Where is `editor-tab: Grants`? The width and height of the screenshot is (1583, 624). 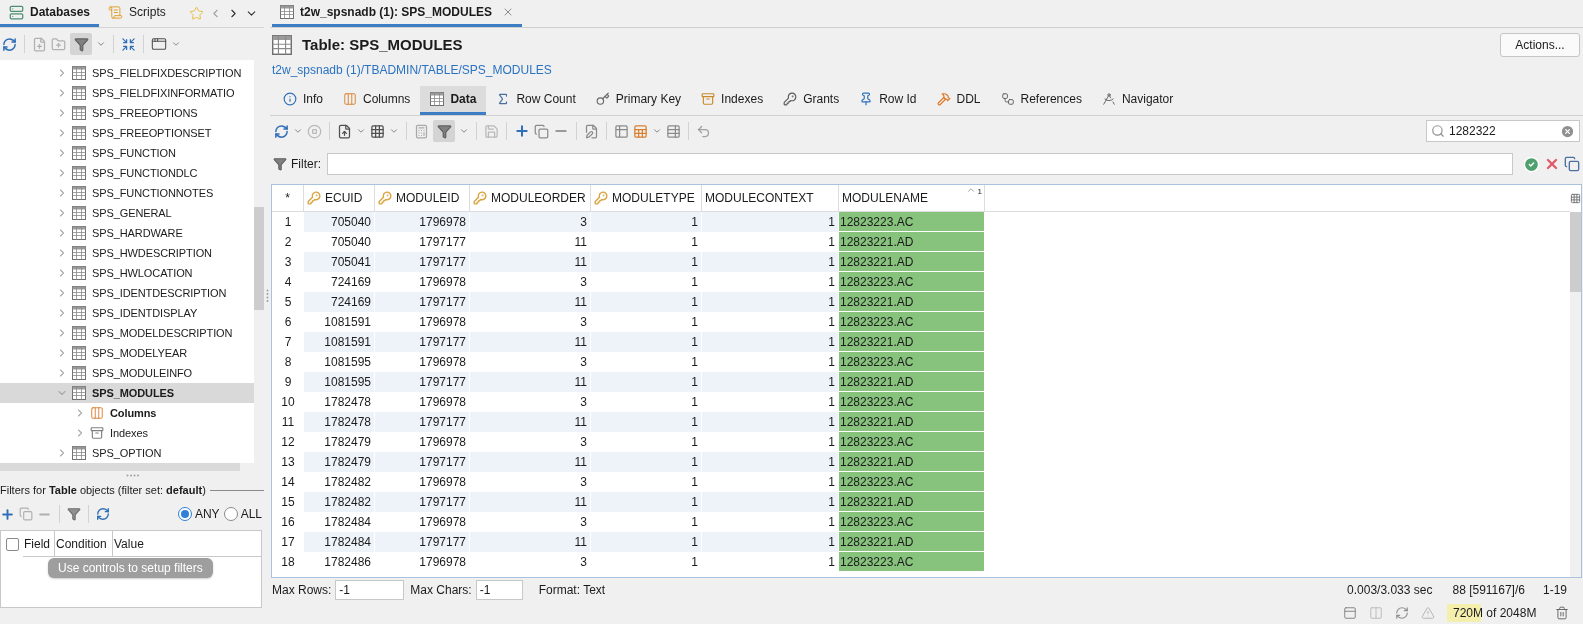
editor-tab: Grants is located at coordinates (811, 100).